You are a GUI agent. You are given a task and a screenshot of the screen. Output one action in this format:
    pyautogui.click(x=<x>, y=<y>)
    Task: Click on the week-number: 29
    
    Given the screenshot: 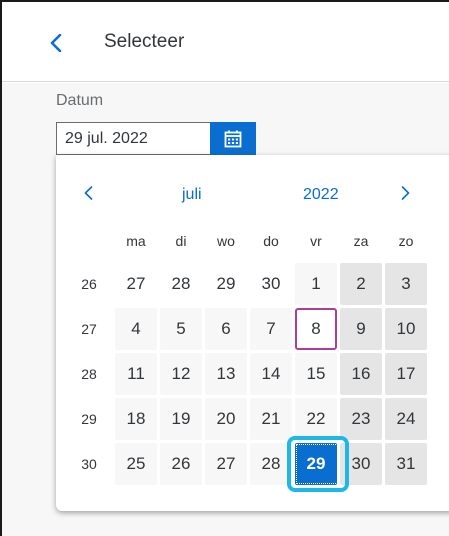 What is the action you would take?
    pyautogui.click(x=89, y=419)
    